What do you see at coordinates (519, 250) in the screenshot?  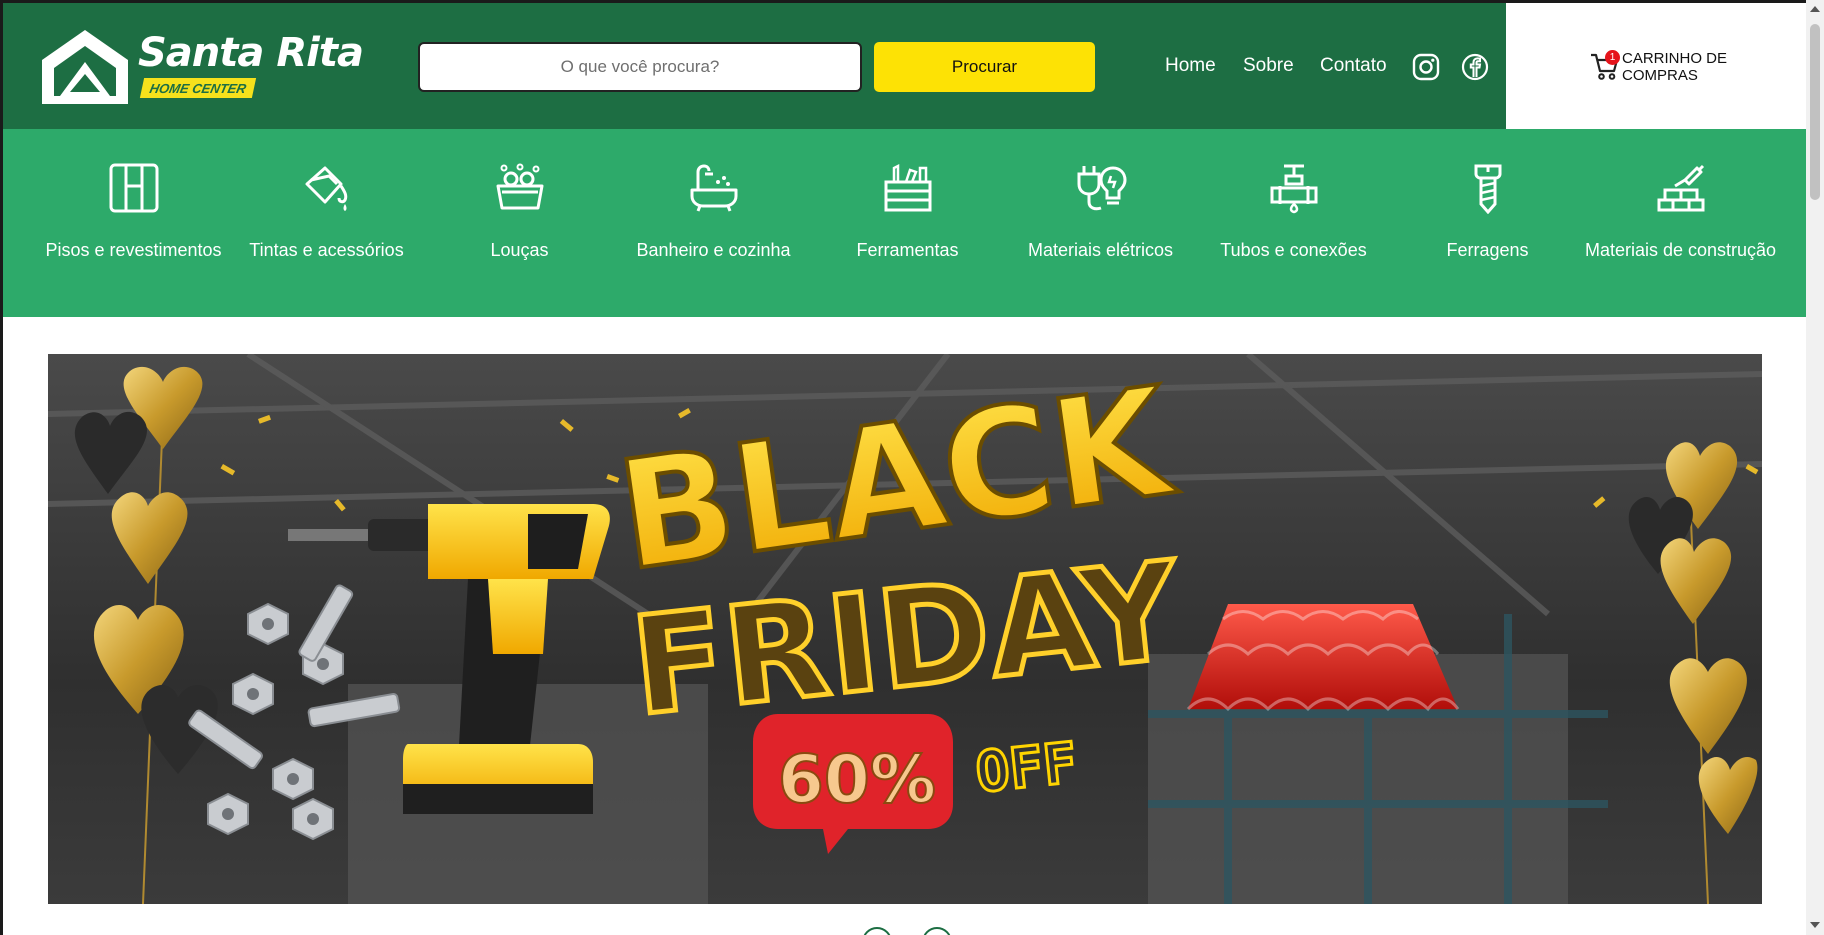 I see `category-label: Louças` at bounding box center [519, 250].